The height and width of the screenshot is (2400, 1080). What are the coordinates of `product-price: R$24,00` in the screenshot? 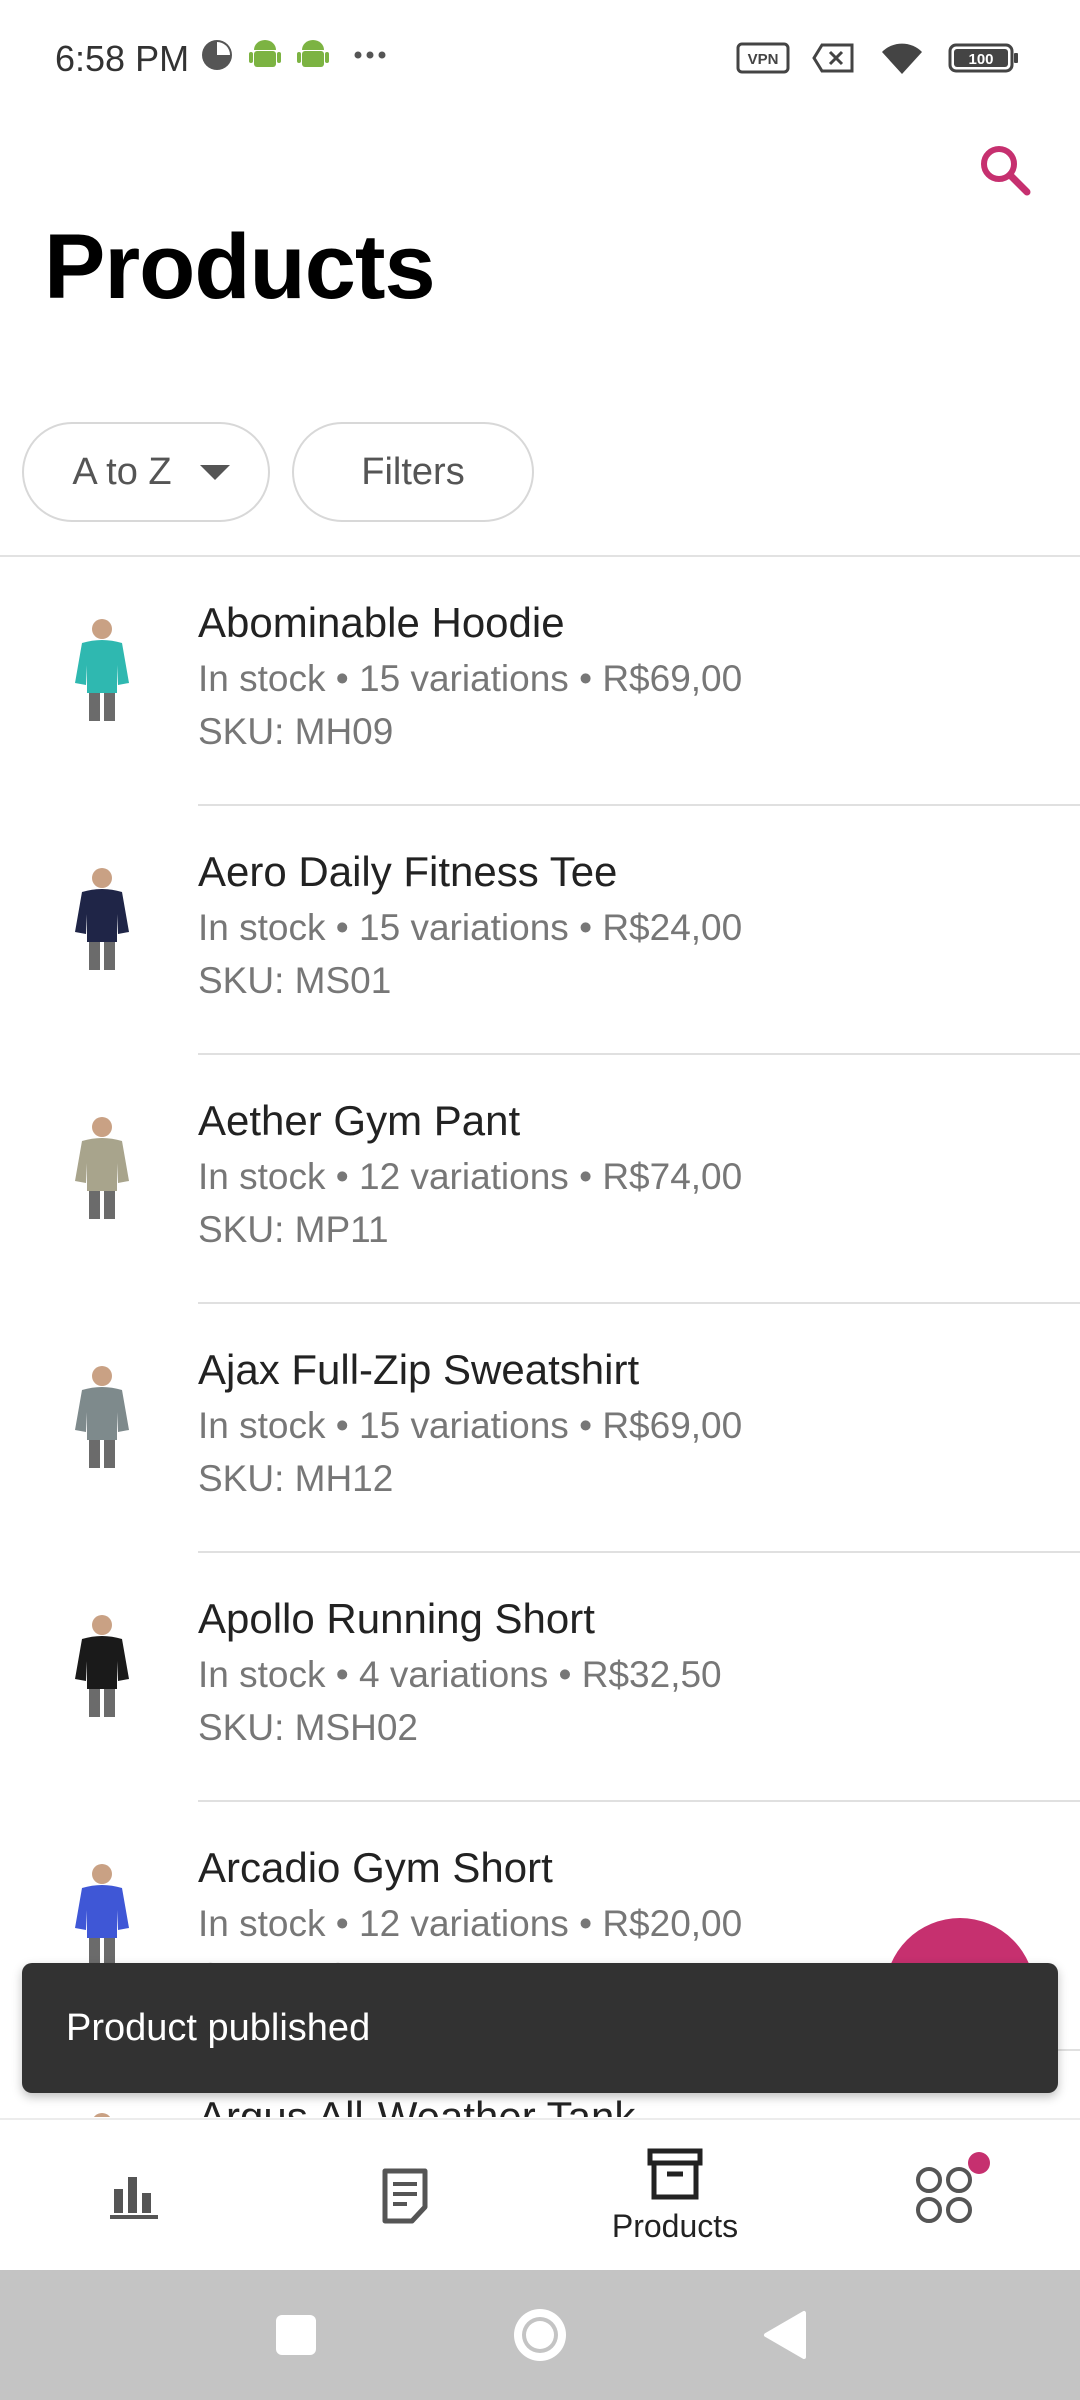 It's located at (672, 927).